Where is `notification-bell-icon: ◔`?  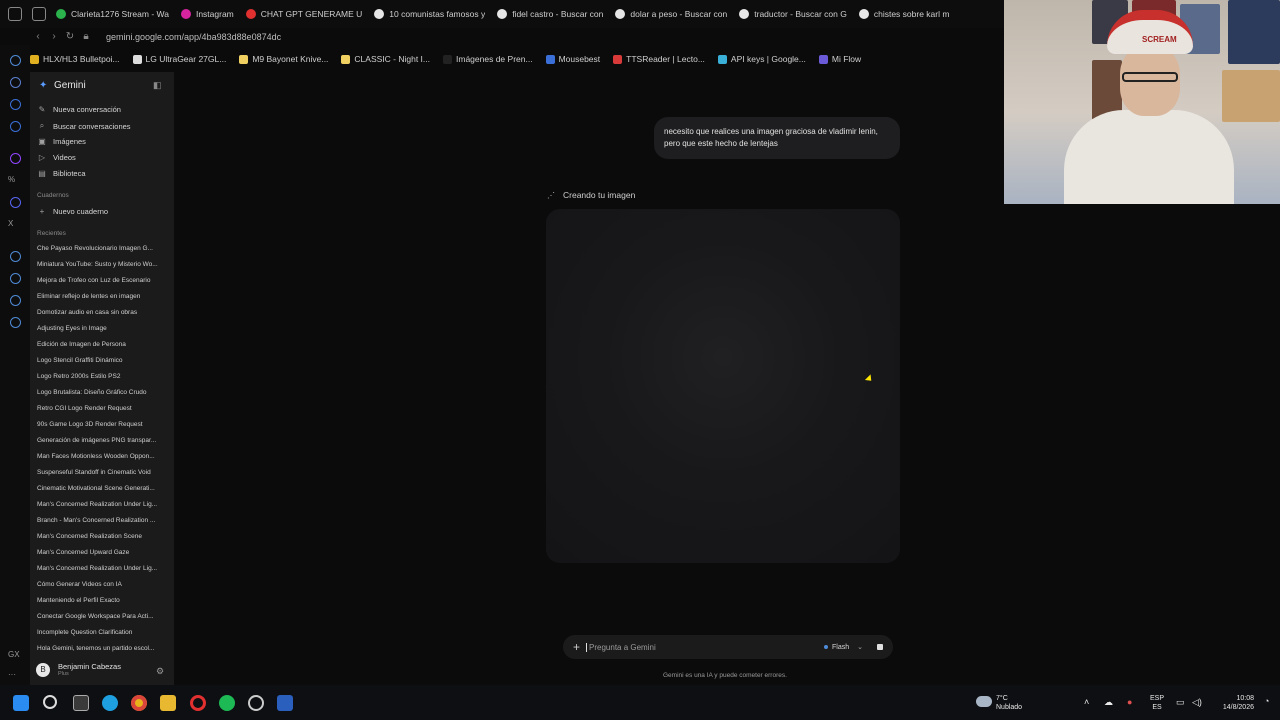
notification-bell-icon: ◔ is located at coordinates (1266, 701).